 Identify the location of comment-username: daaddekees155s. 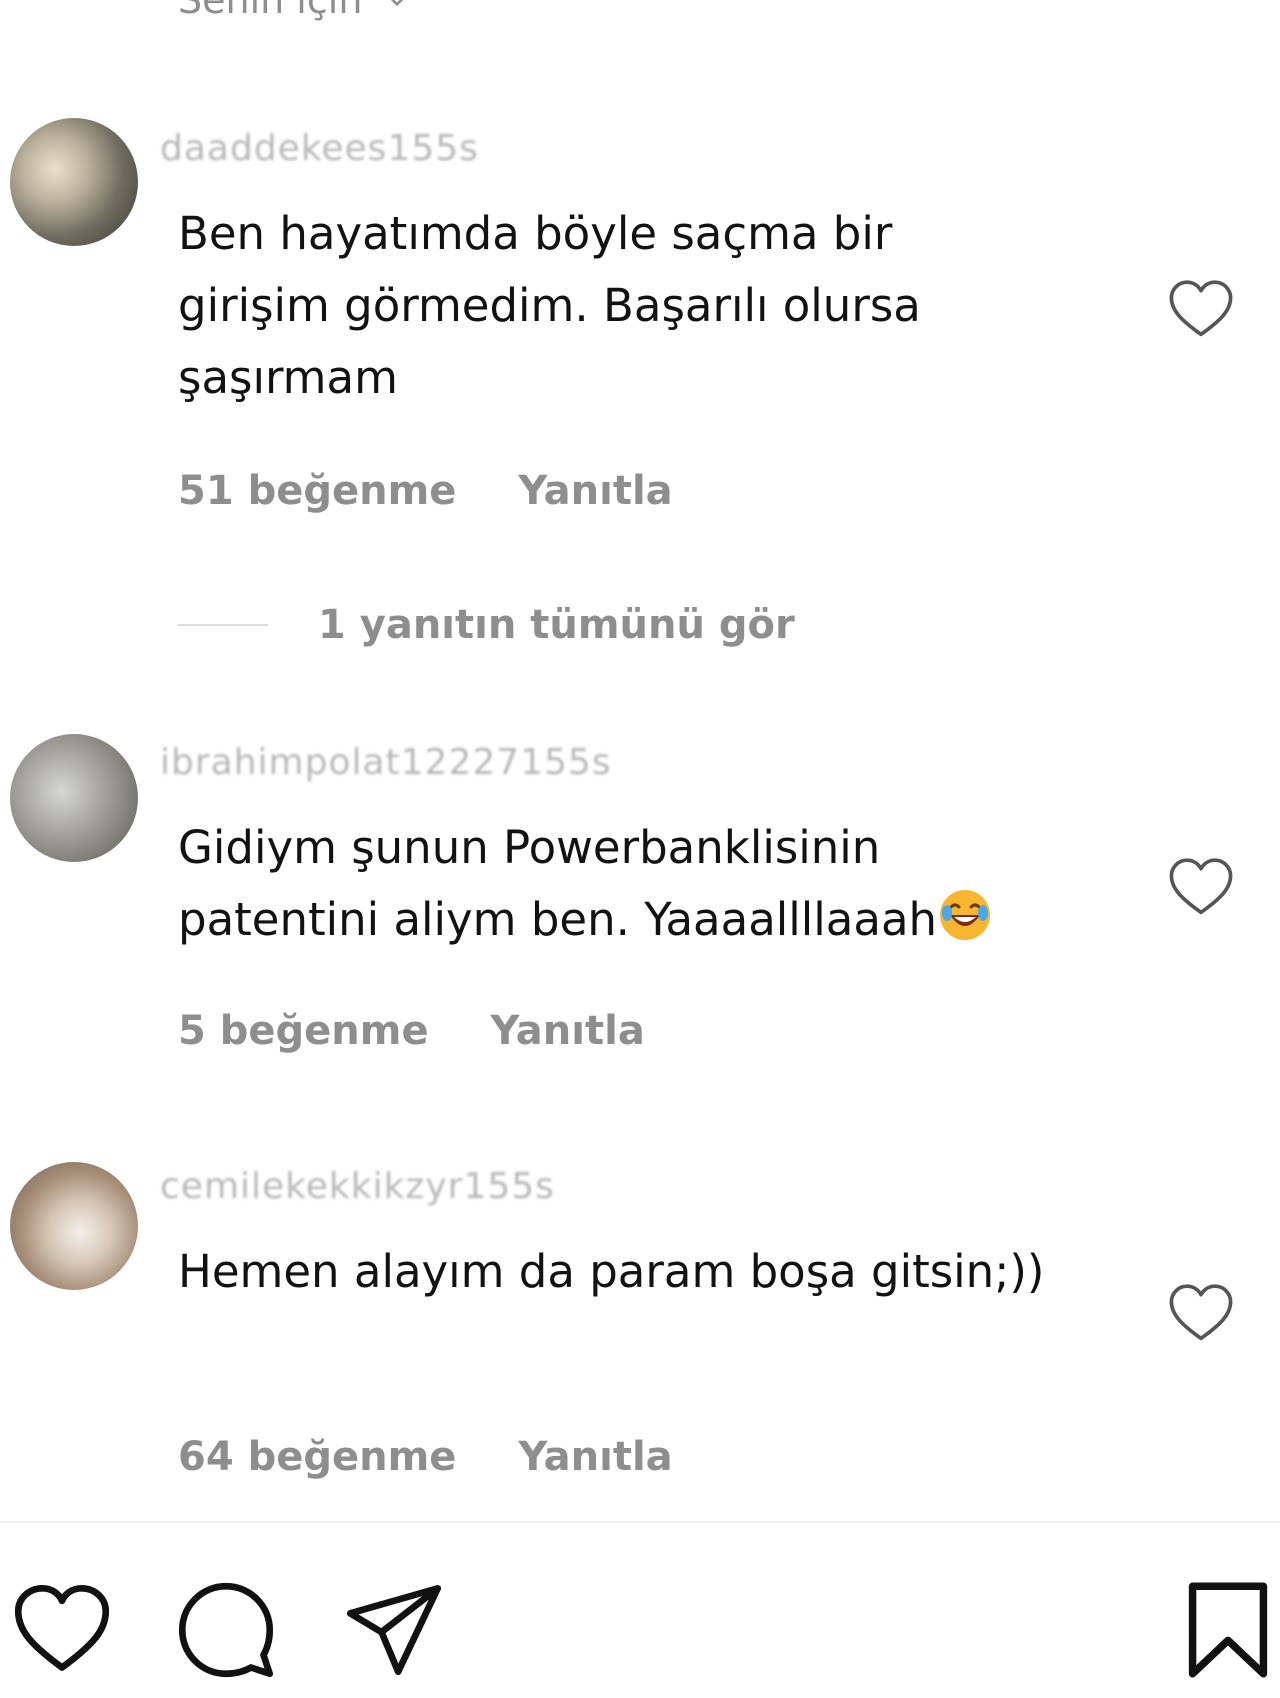
(319, 148).